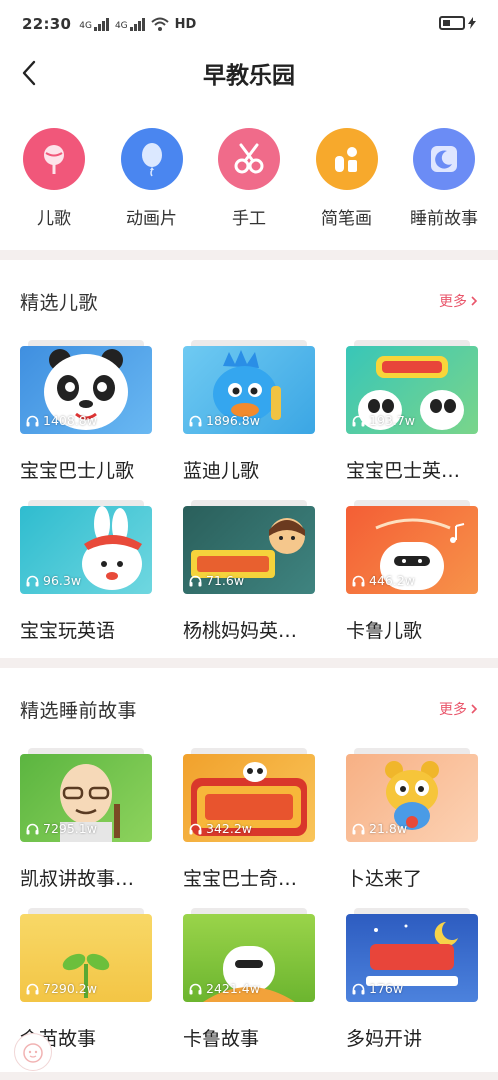  I want to click on album-title: 蓝迪儿歌, so click(221, 471).